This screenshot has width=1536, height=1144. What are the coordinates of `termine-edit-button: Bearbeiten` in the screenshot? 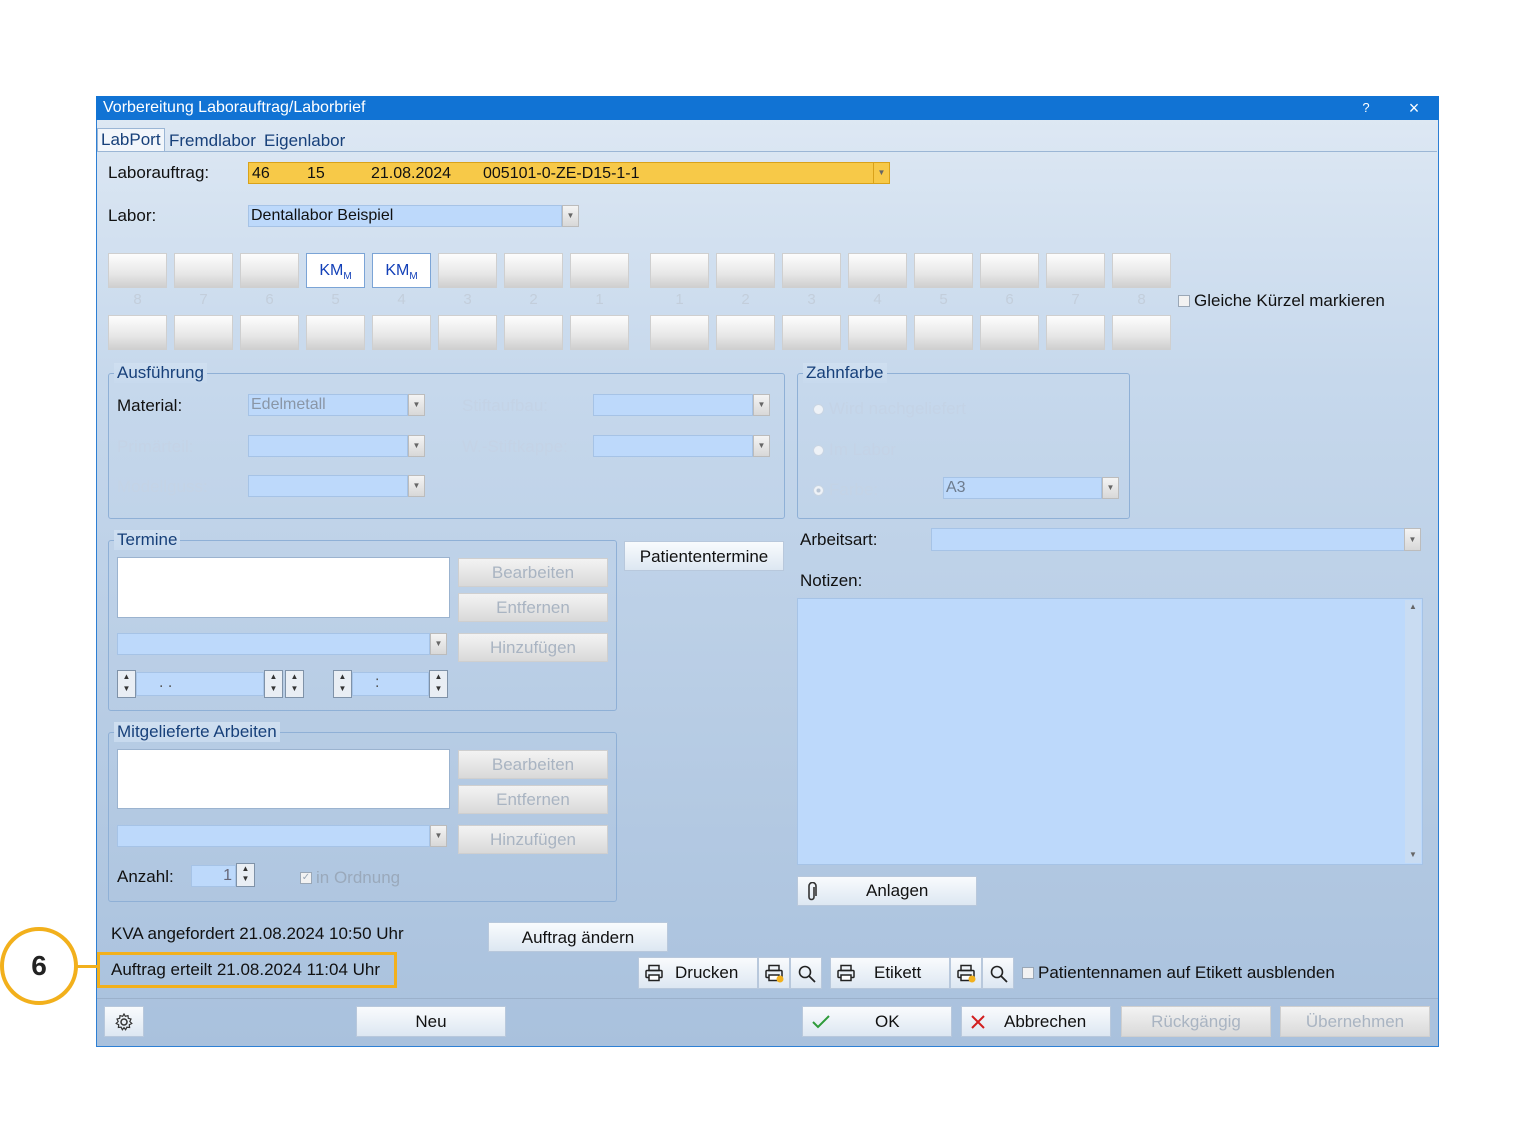 It's located at (533, 572).